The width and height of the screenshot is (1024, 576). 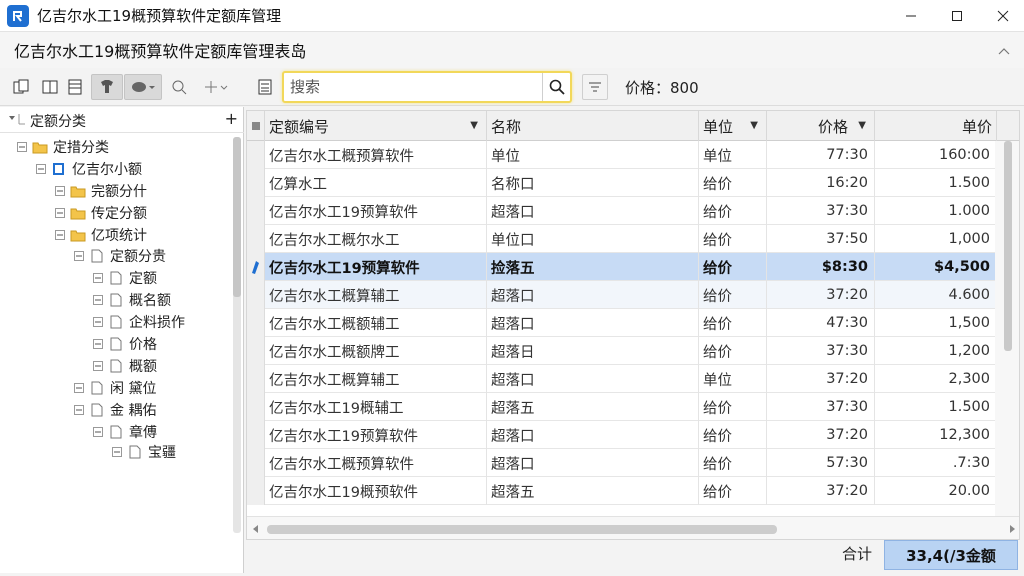 I want to click on table-row: 亿吉尔水工19概预软件 超落五 给价 37:20 20.00, so click(x=622, y=491).